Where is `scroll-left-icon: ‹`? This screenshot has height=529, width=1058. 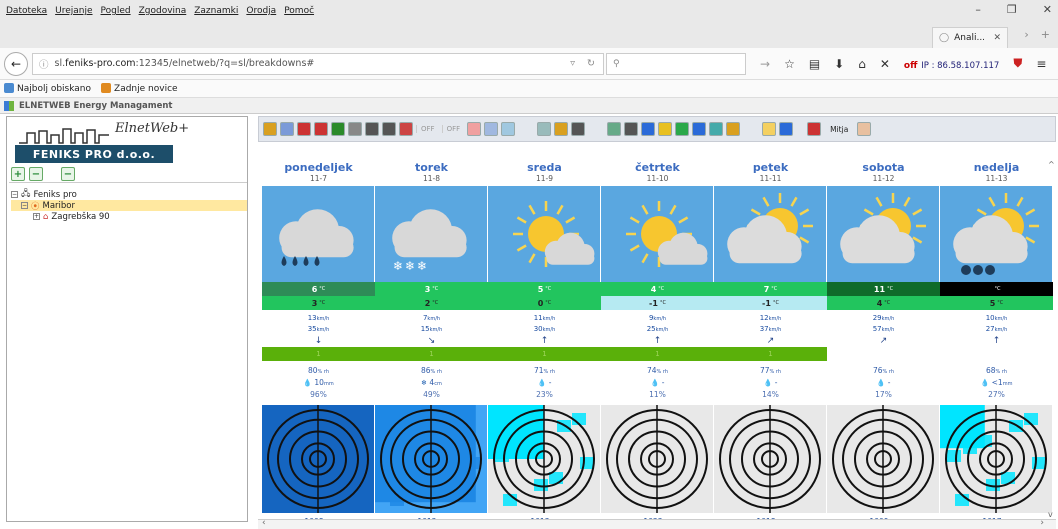 scroll-left-icon: ‹ is located at coordinates (264, 523).